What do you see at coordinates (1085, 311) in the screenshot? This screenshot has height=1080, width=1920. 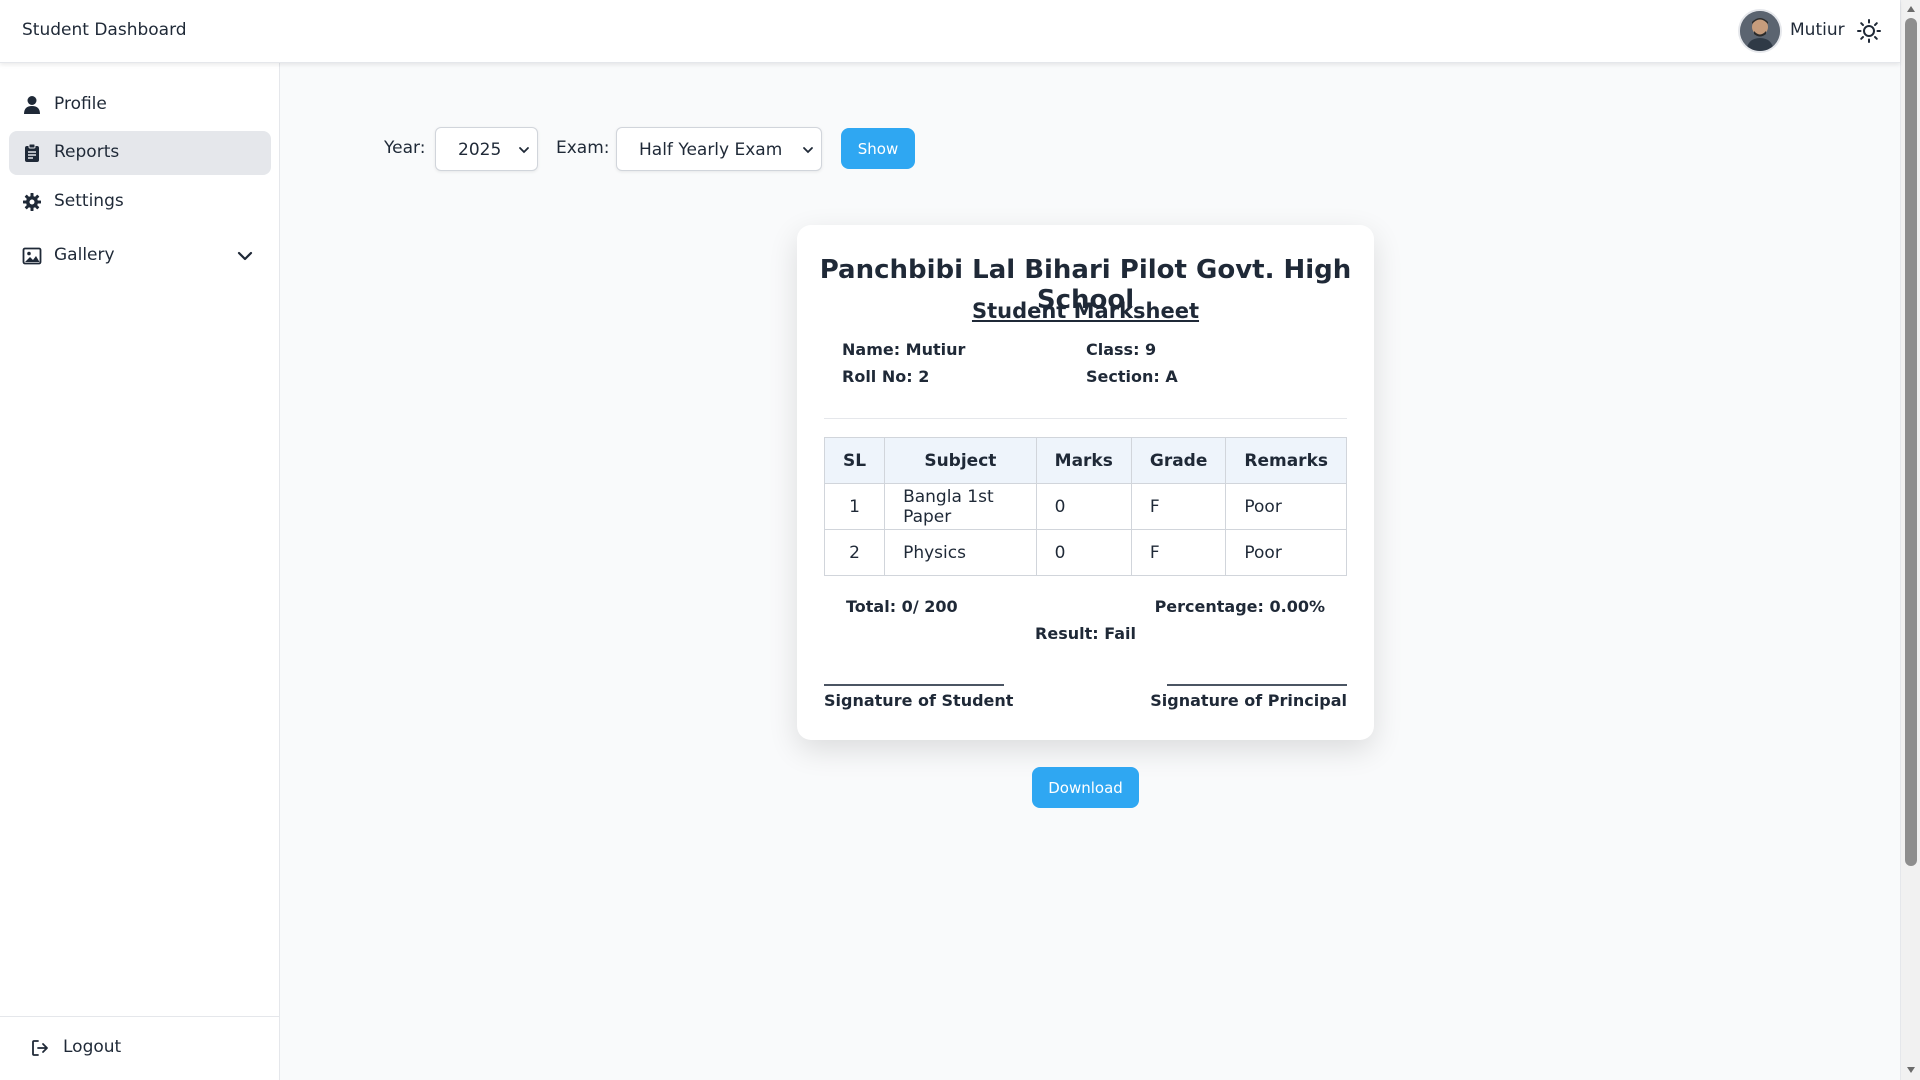 I see `marksheet-title: Student Marksheet` at bounding box center [1085, 311].